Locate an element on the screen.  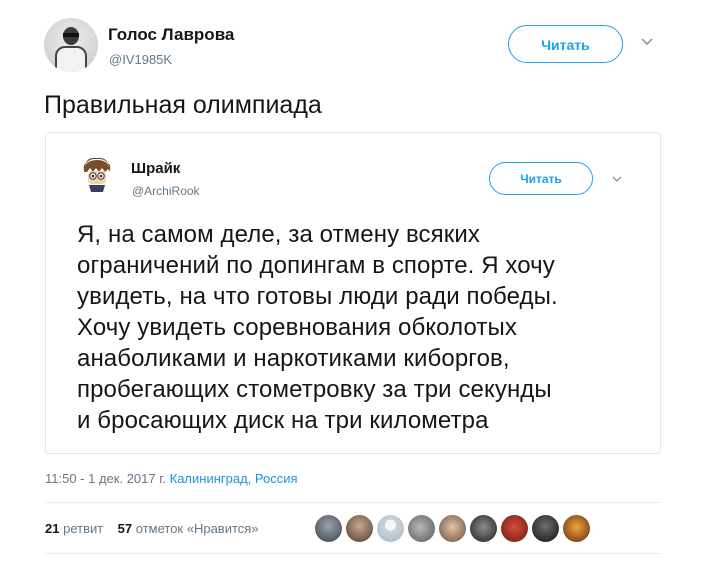
author-name: Голос Лаврова is located at coordinates (171, 35).